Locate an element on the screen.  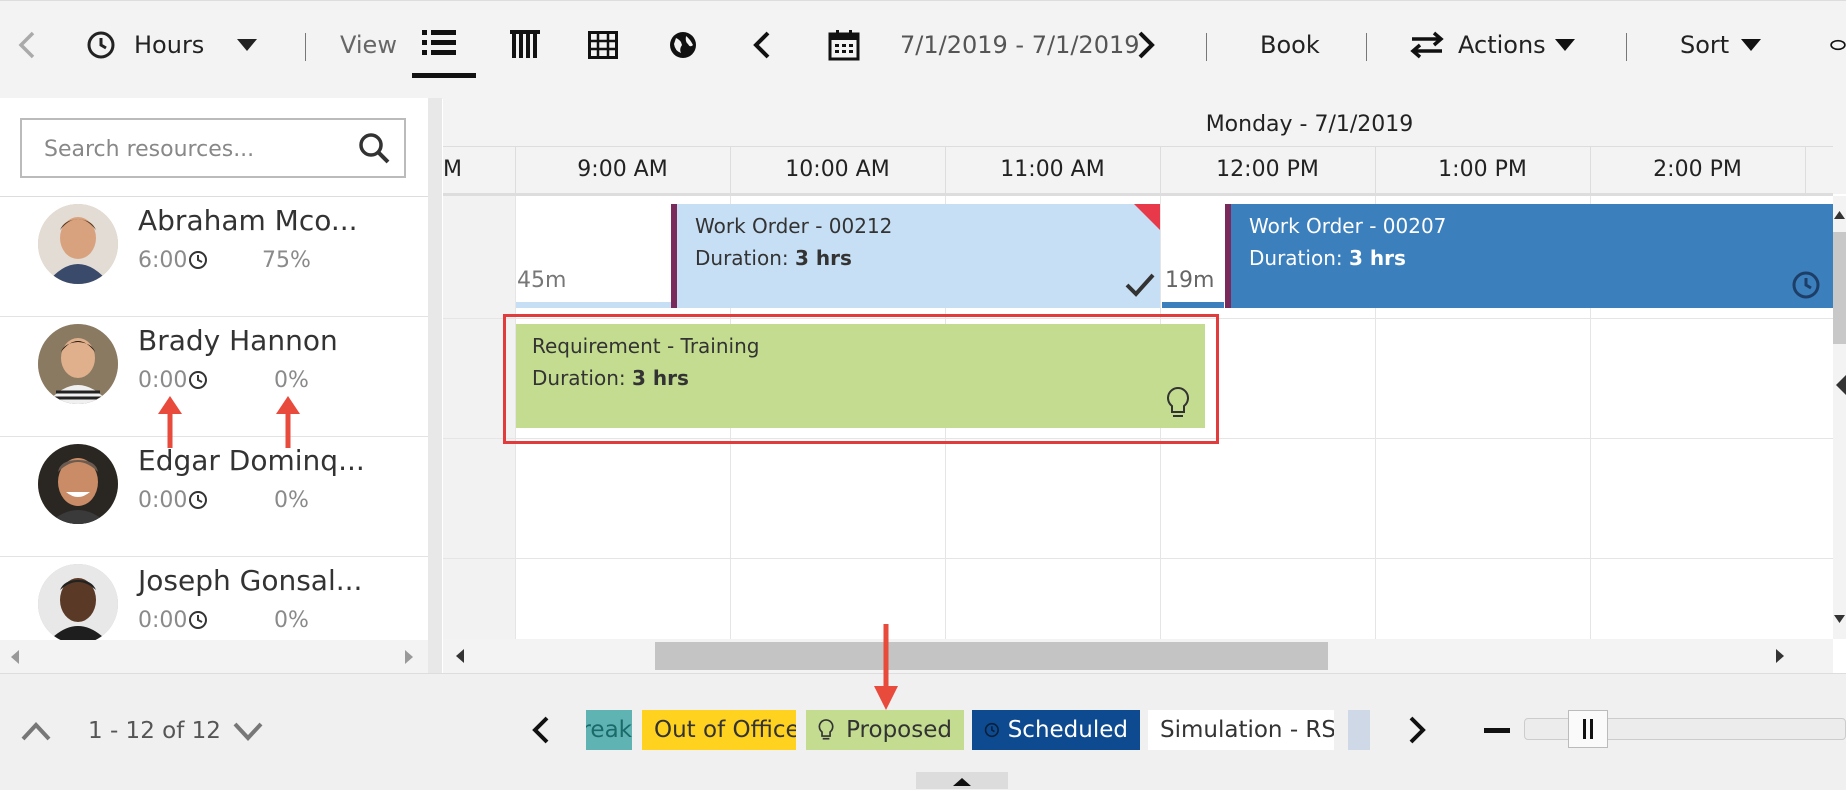
legend-simulation-rso: Simulation - RSO is located at coordinates (1241, 730).